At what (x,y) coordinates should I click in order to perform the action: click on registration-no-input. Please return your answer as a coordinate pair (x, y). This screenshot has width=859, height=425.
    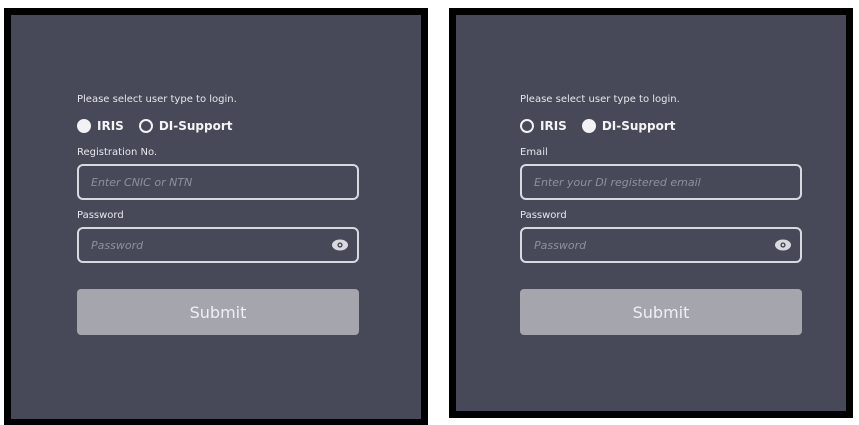
    Looking at the image, I should click on (218, 182).